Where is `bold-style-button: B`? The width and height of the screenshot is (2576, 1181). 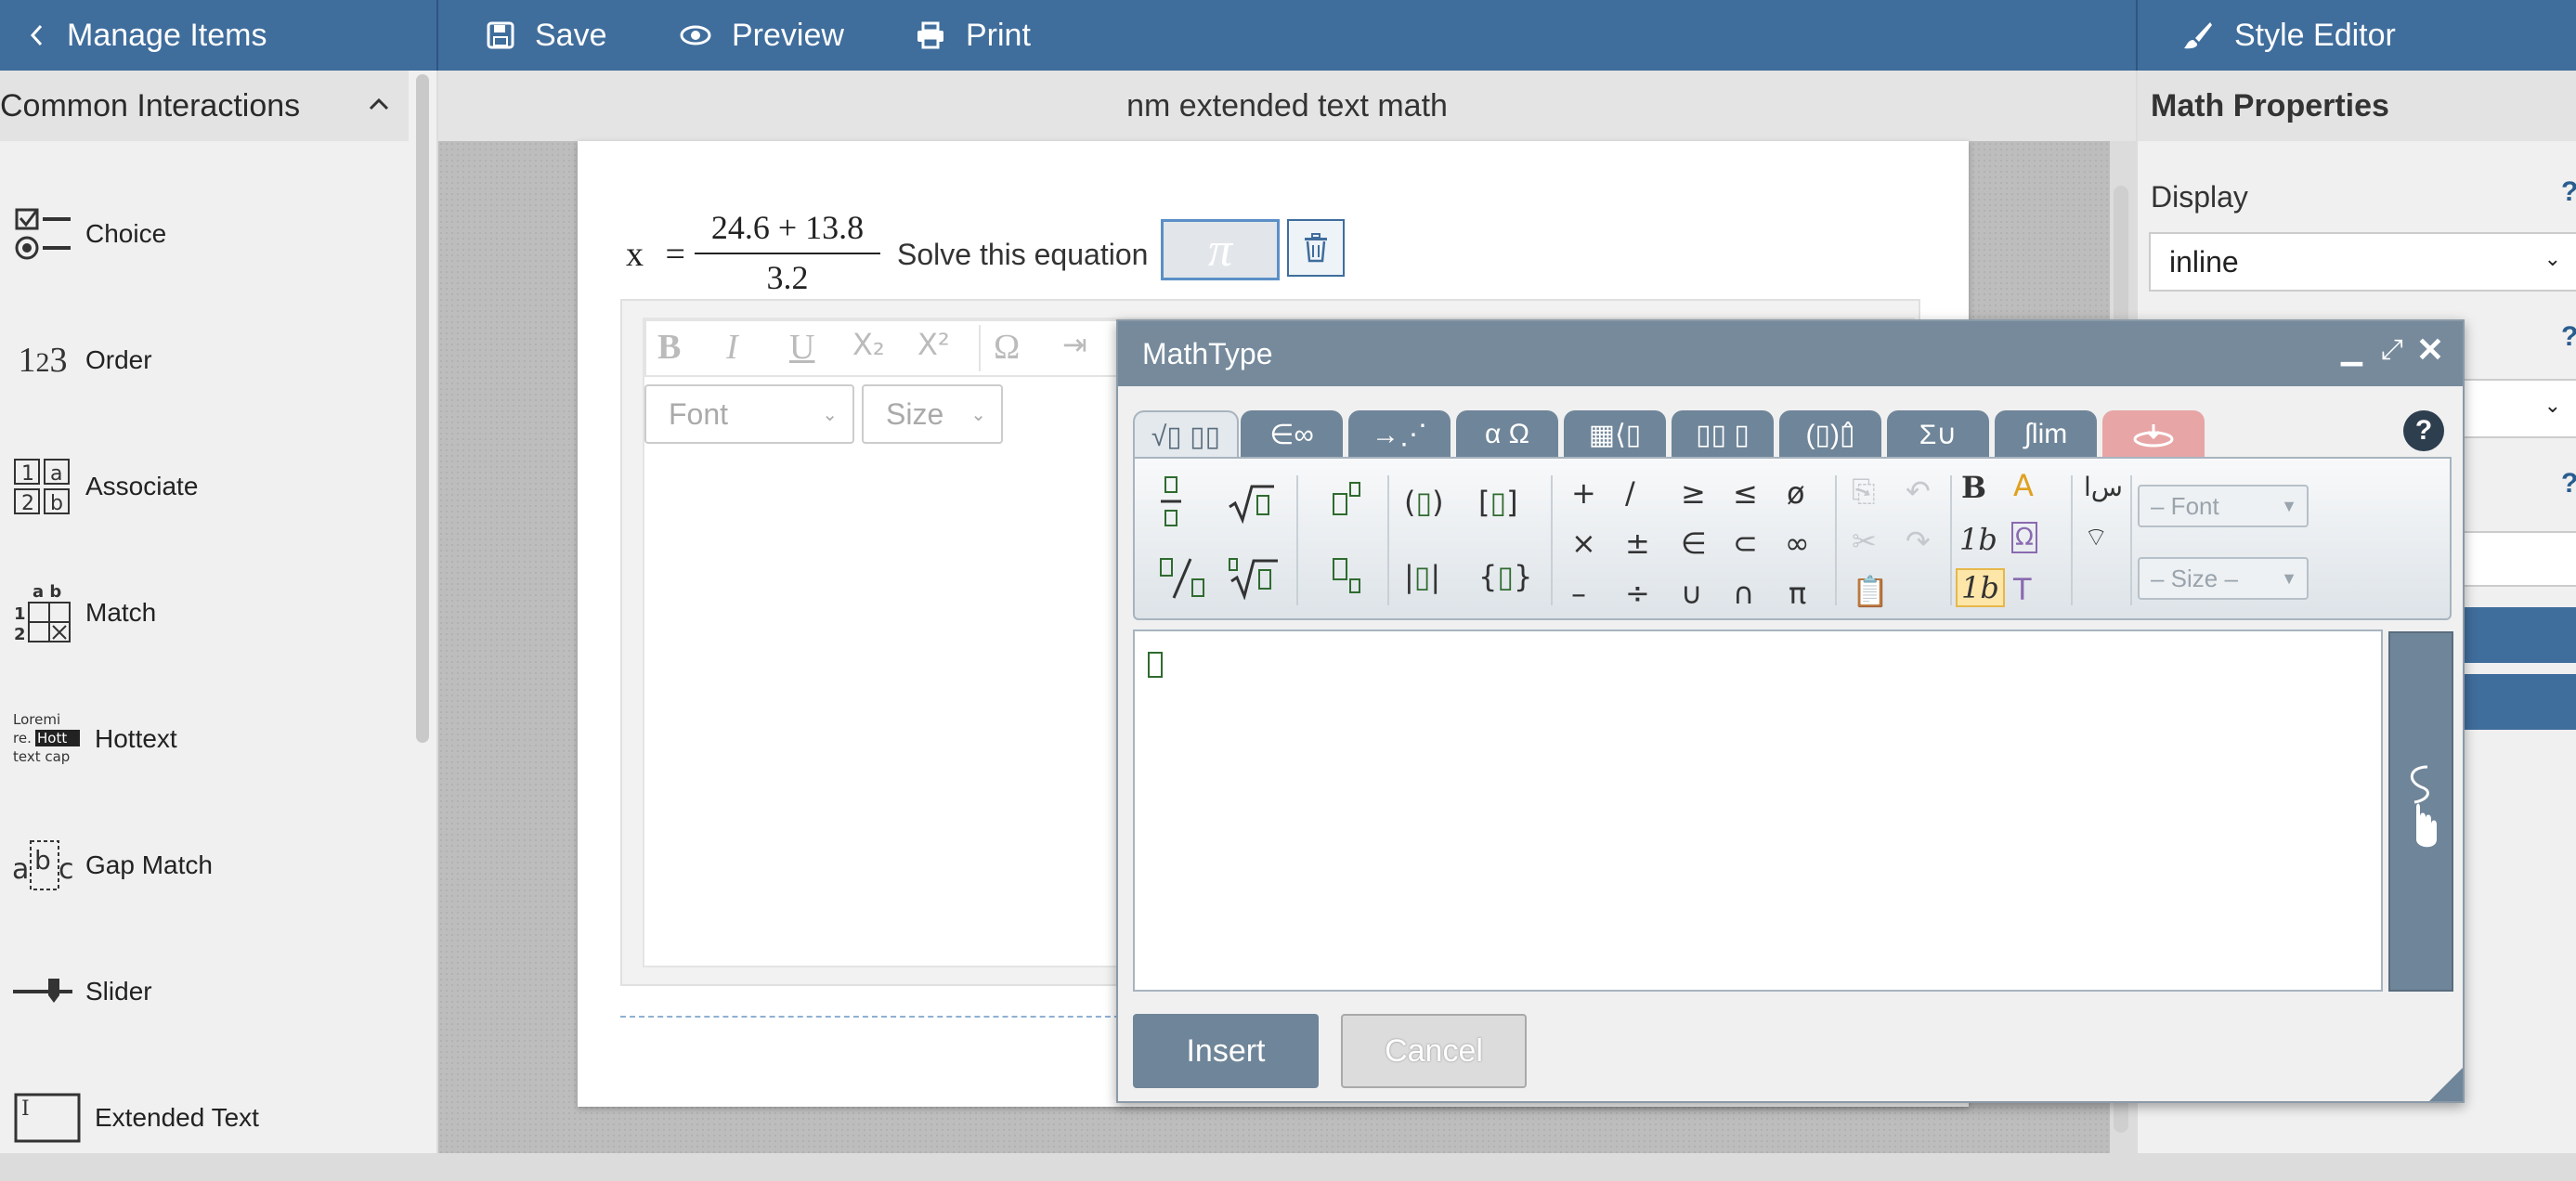 bold-style-button: B is located at coordinates (1973, 487).